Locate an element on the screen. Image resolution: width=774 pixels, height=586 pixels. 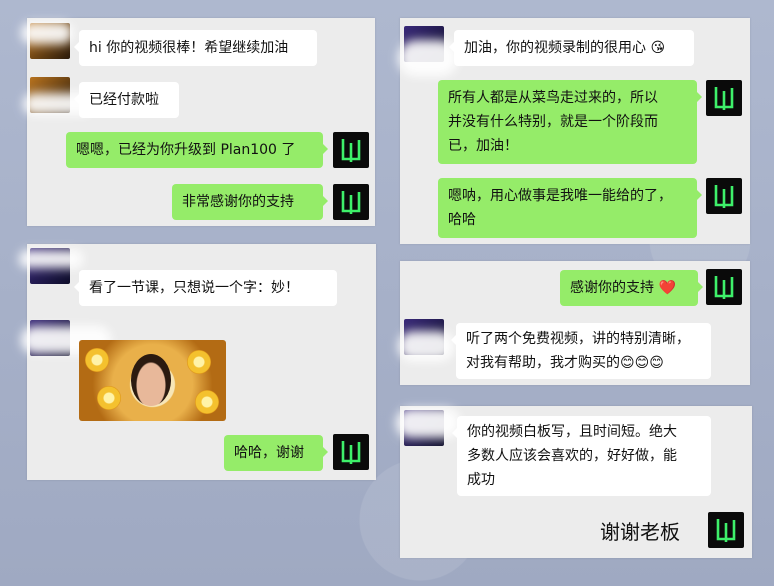
message-bubble: 所有人都是从菜鸟走过来的，所以 并没有什么特别，就是一个阶段而 已，加油！ is located at coordinates (570, 122).